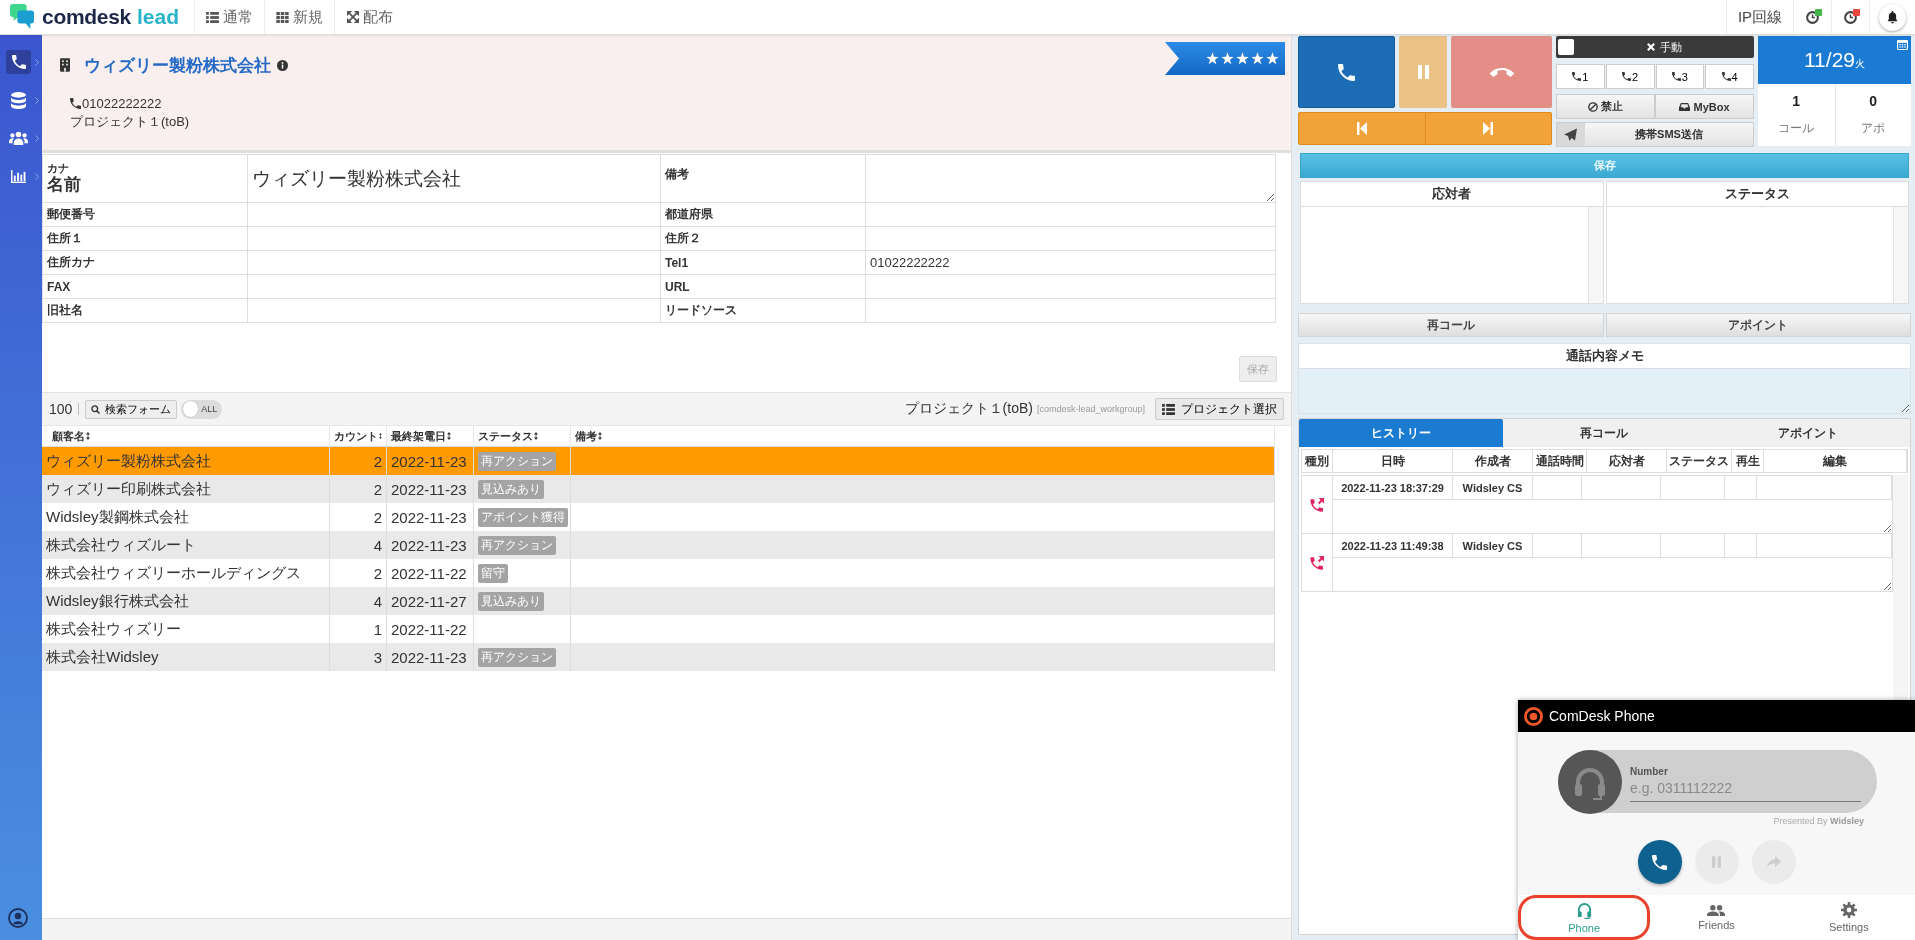  Describe the element at coordinates (430, 436) in the screenshot. I see `column-header: 最終架電日` at that location.